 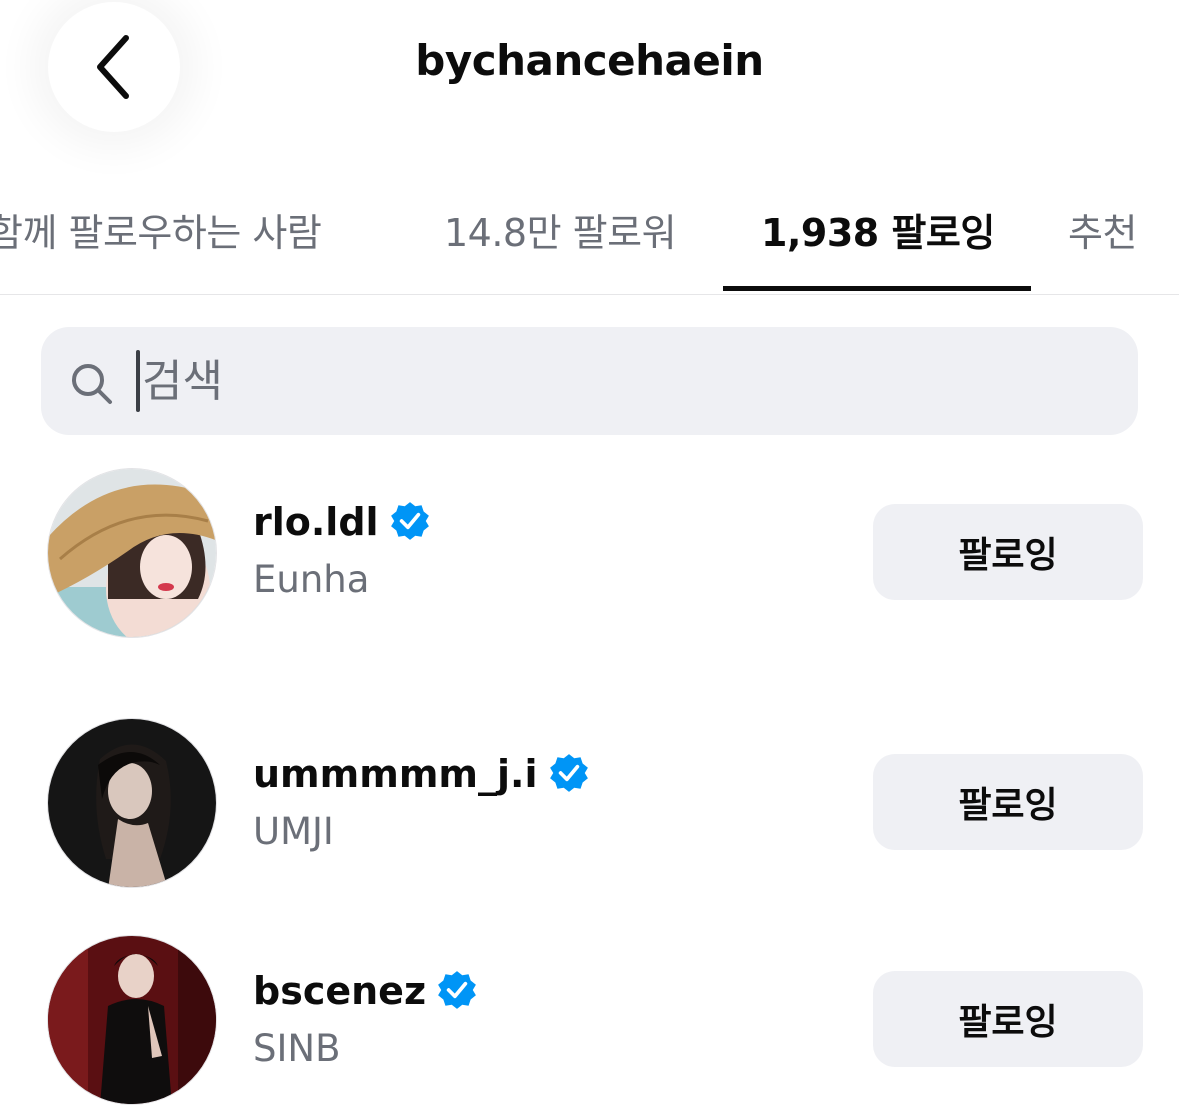 I want to click on full-name: SINB, so click(x=297, y=1048).